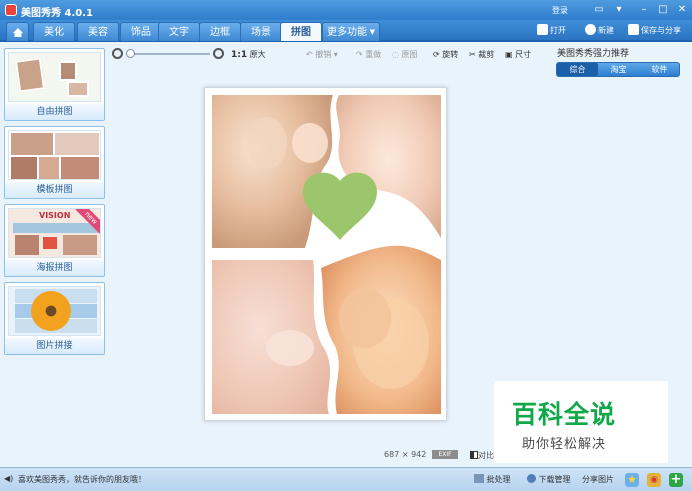  Describe the element at coordinates (9, 478) in the screenshot. I see `speaker-icon: ◀)` at that location.